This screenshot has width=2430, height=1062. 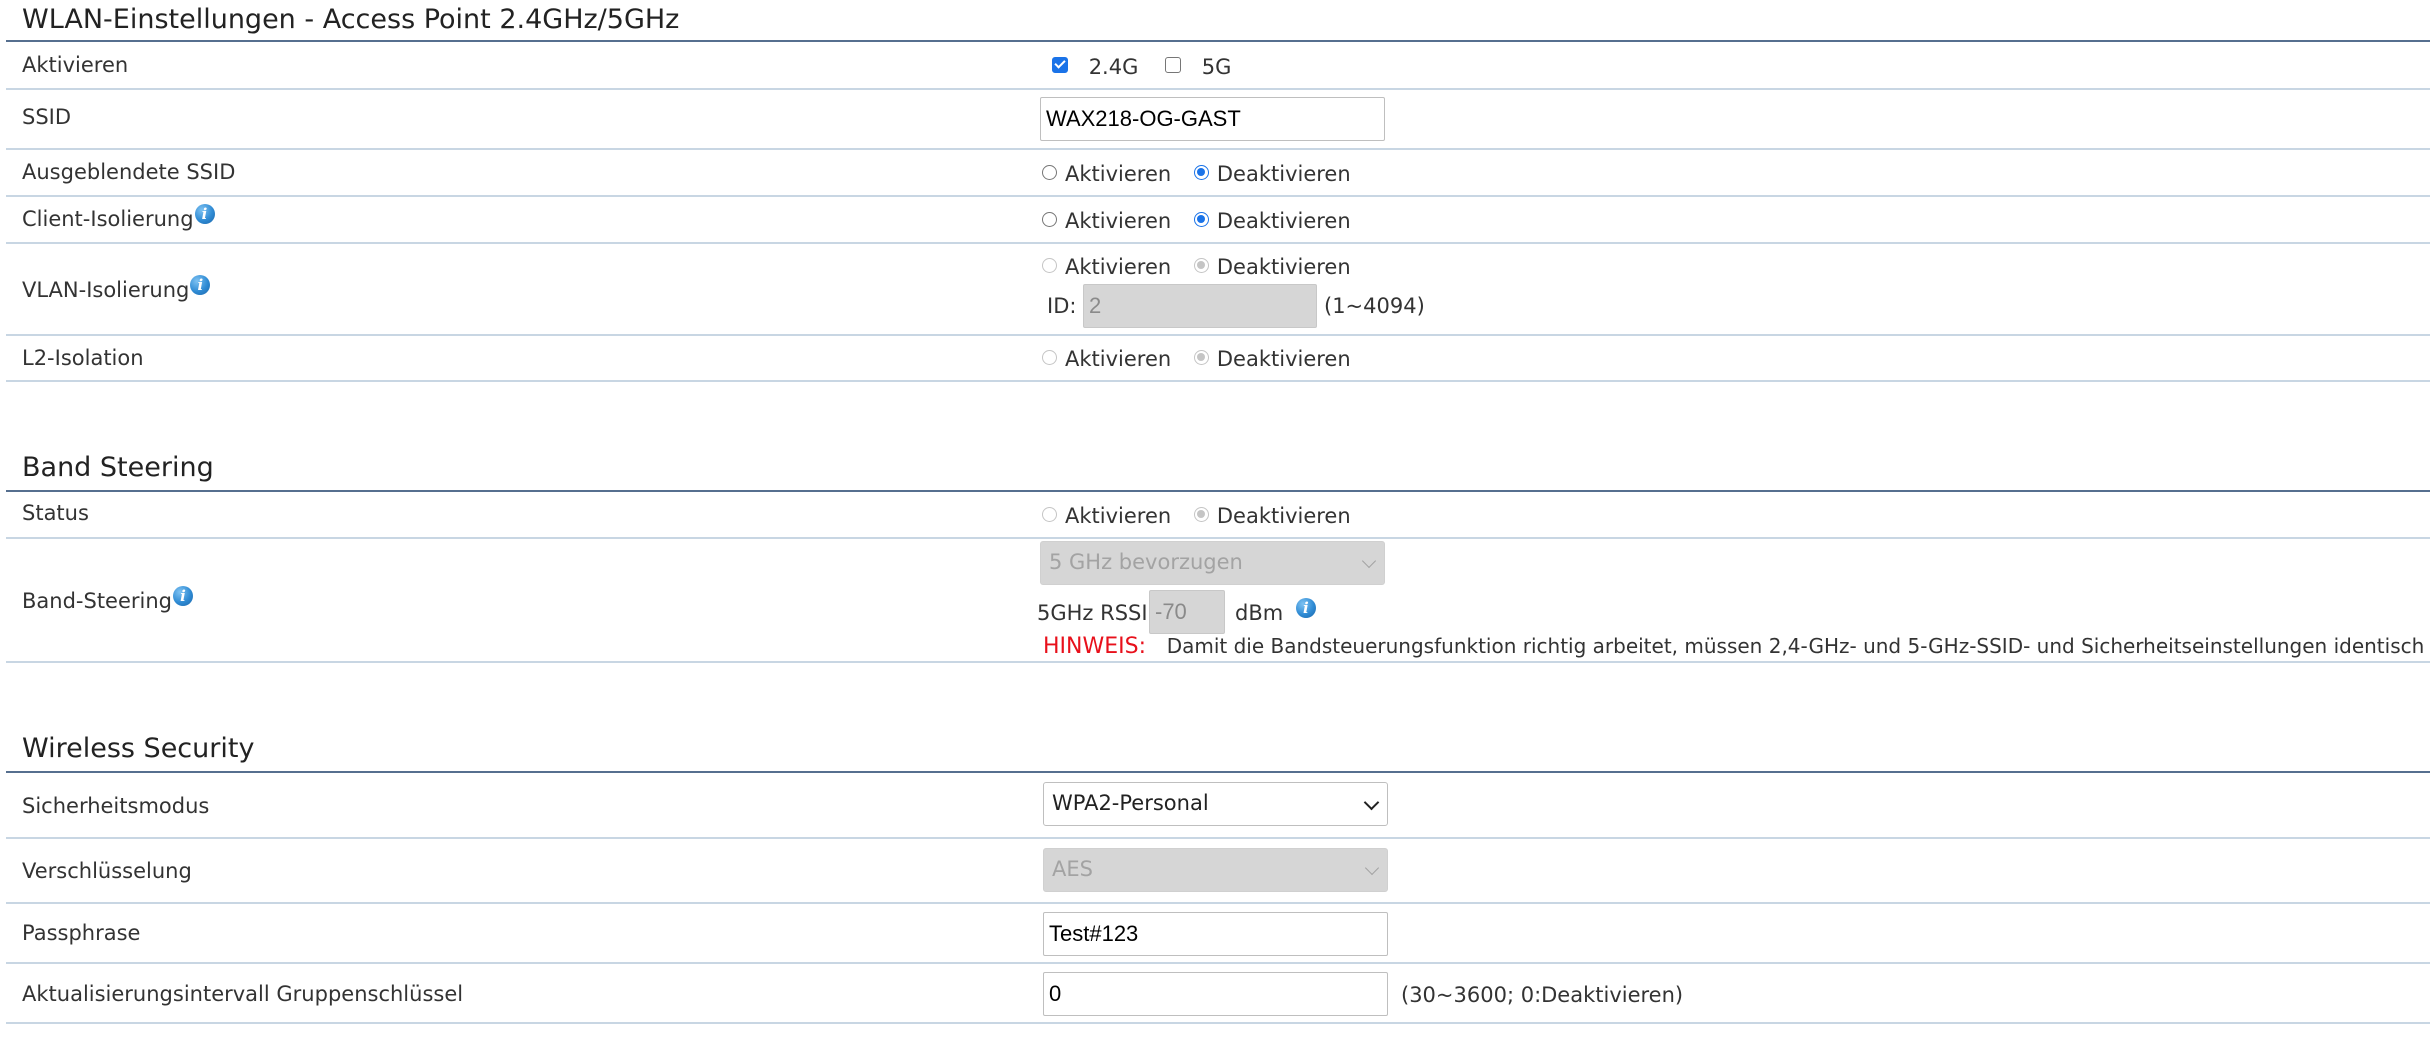 I want to click on rssi-label: 5GHz RSSI, so click(x=1092, y=613).